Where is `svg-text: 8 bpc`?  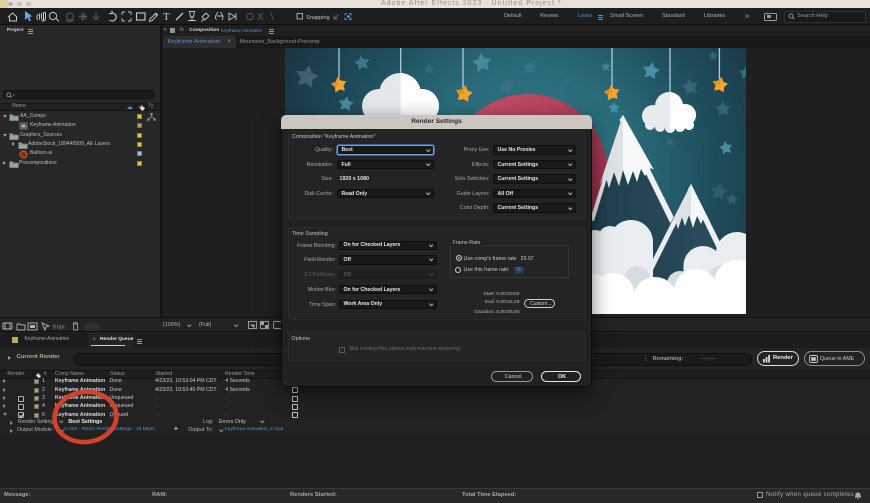
svg-text: 8 bpc is located at coordinates (59, 328).